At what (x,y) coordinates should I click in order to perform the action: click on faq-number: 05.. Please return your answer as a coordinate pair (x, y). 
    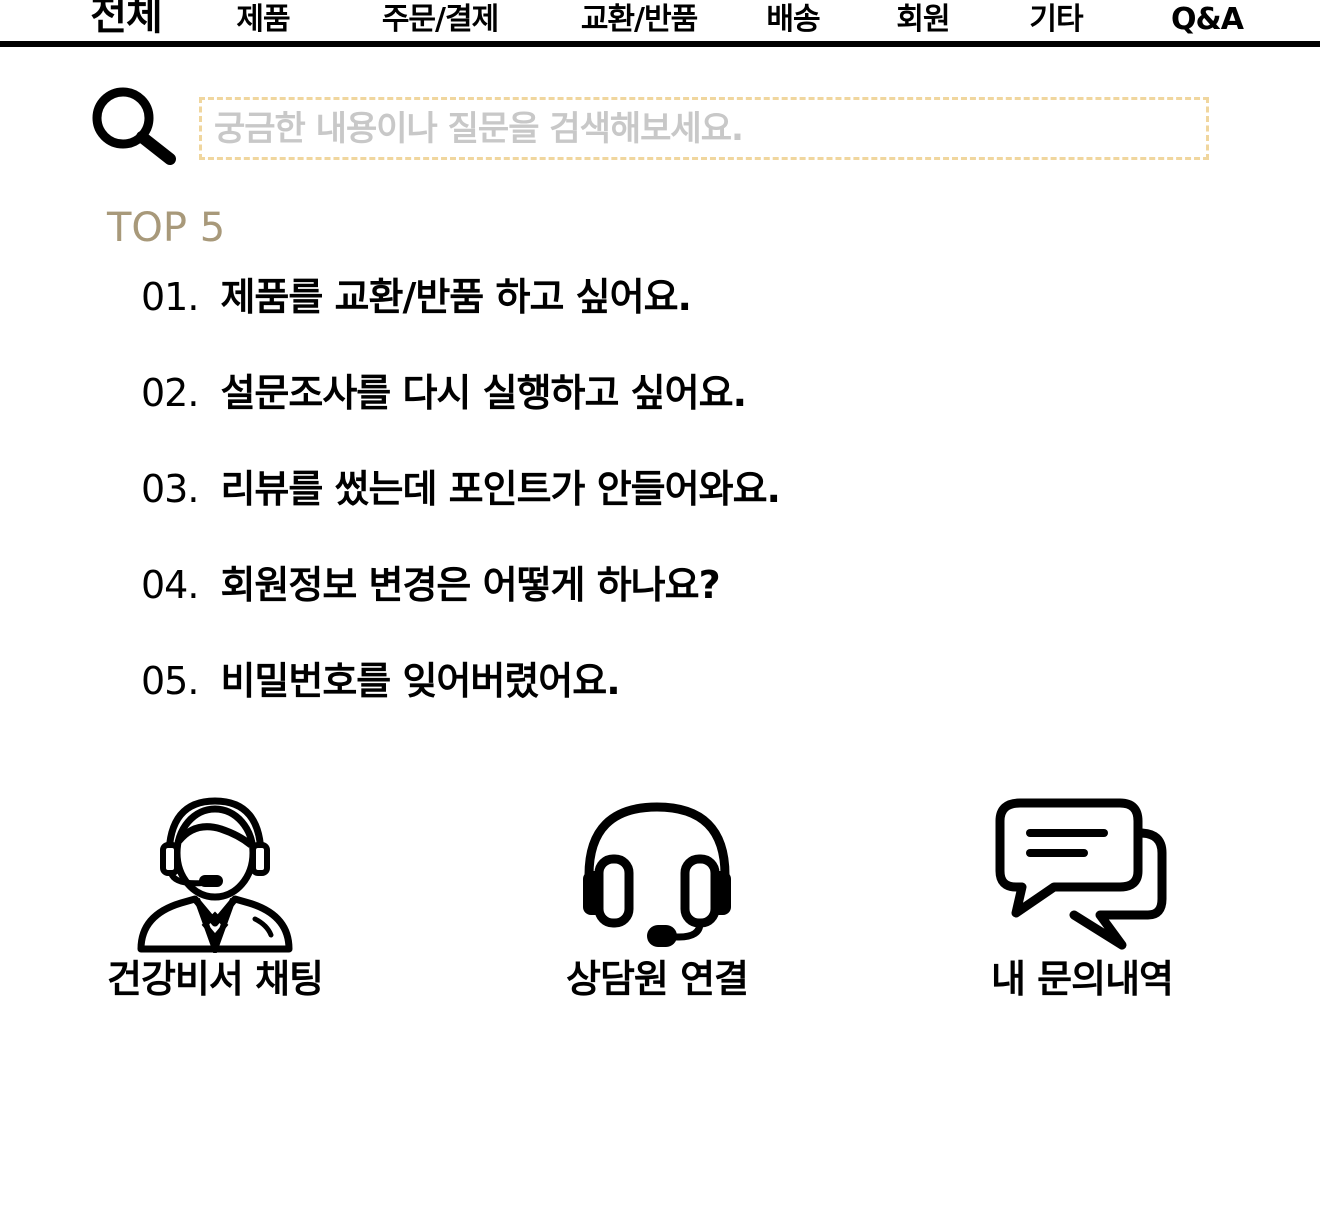
    Looking at the image, I should click on (170, 681).